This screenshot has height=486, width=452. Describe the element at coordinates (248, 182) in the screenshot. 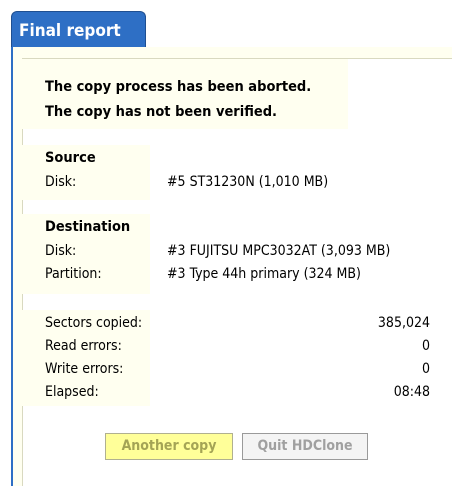

I see `source-disk-value: #5 ST31230N (1,010 MB)` at that location.